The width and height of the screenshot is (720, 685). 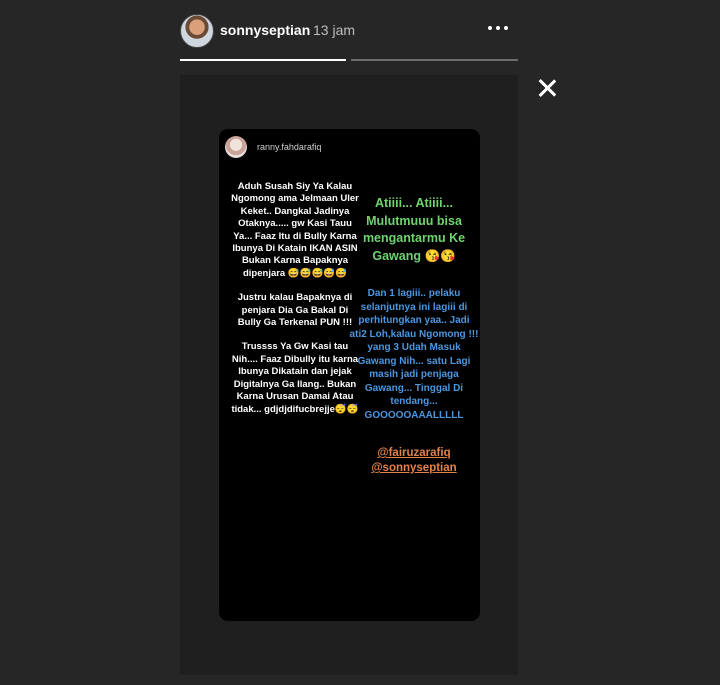 I want to click on avatar, so click(x=197, y=31).